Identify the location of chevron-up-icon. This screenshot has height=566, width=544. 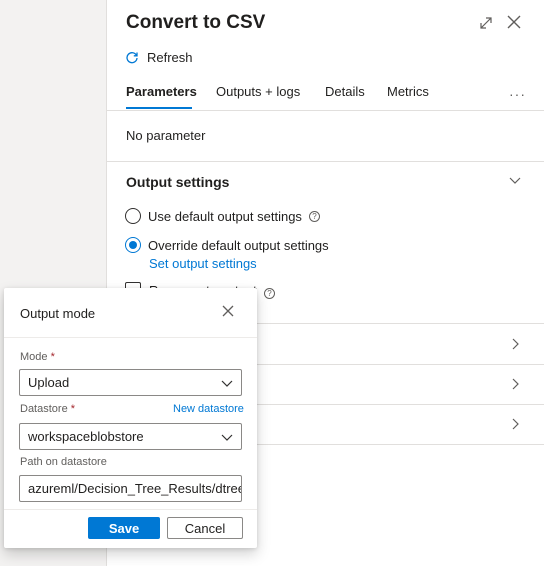
(515, 180).